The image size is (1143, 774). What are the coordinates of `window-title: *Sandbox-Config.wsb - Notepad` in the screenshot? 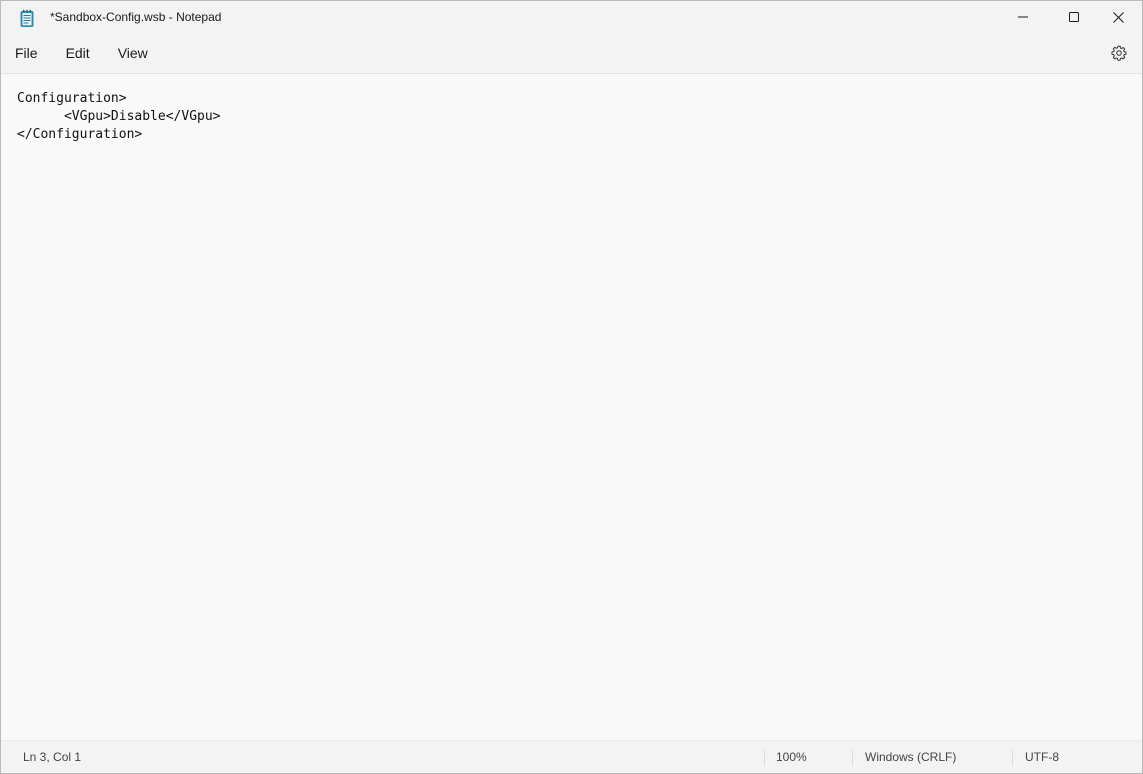 It's located at (136, 17).